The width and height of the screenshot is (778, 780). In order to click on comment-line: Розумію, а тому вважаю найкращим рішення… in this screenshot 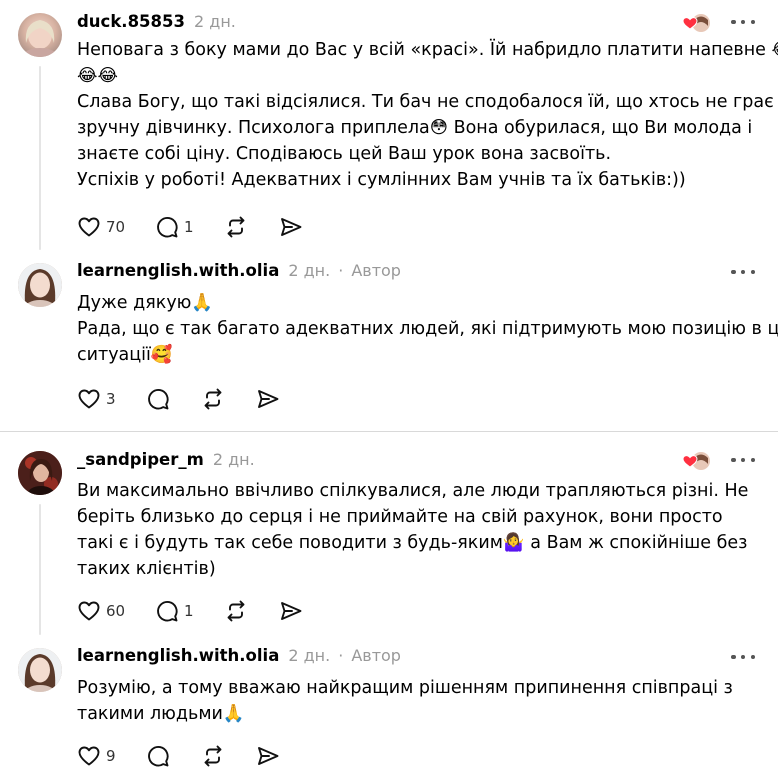, I will do `click(405, 688)`.